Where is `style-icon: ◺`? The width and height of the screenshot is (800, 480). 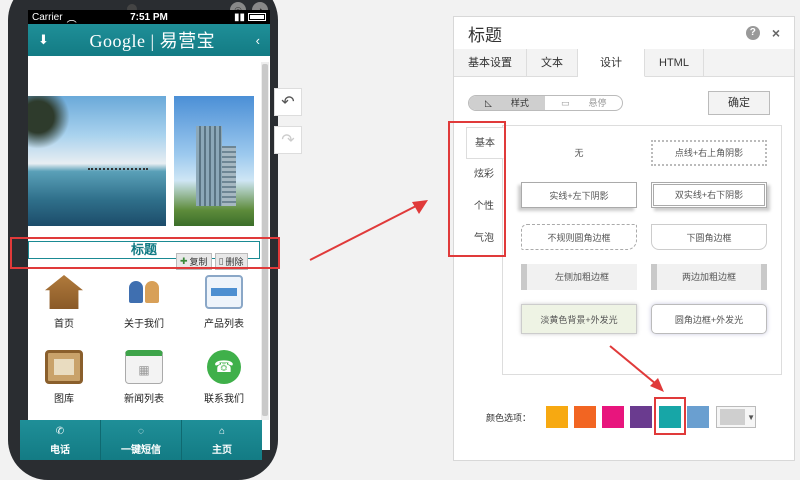
style-icon: ◺ is located at coordinates (488, 103).